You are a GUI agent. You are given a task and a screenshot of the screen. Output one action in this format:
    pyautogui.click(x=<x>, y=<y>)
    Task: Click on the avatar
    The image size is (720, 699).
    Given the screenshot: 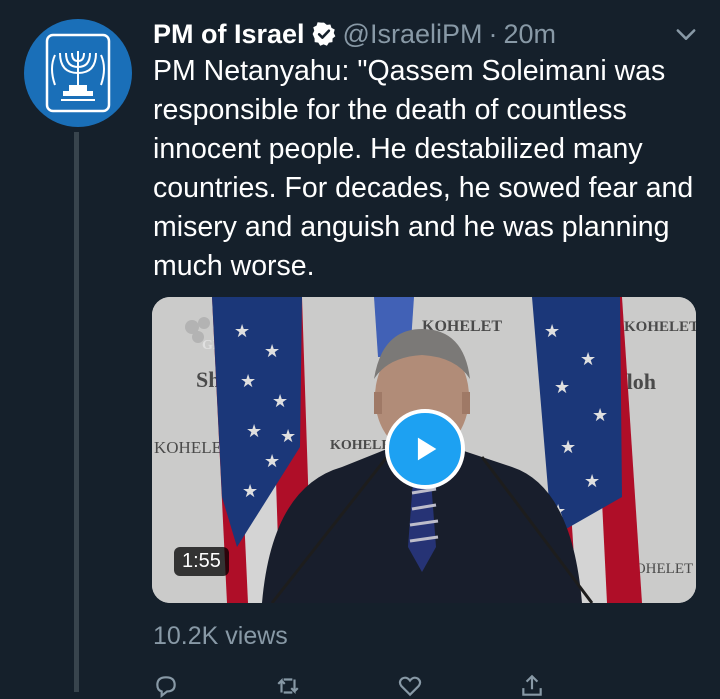 What is the action you would take?
    pyautogui.click(x=78, y=73)
    